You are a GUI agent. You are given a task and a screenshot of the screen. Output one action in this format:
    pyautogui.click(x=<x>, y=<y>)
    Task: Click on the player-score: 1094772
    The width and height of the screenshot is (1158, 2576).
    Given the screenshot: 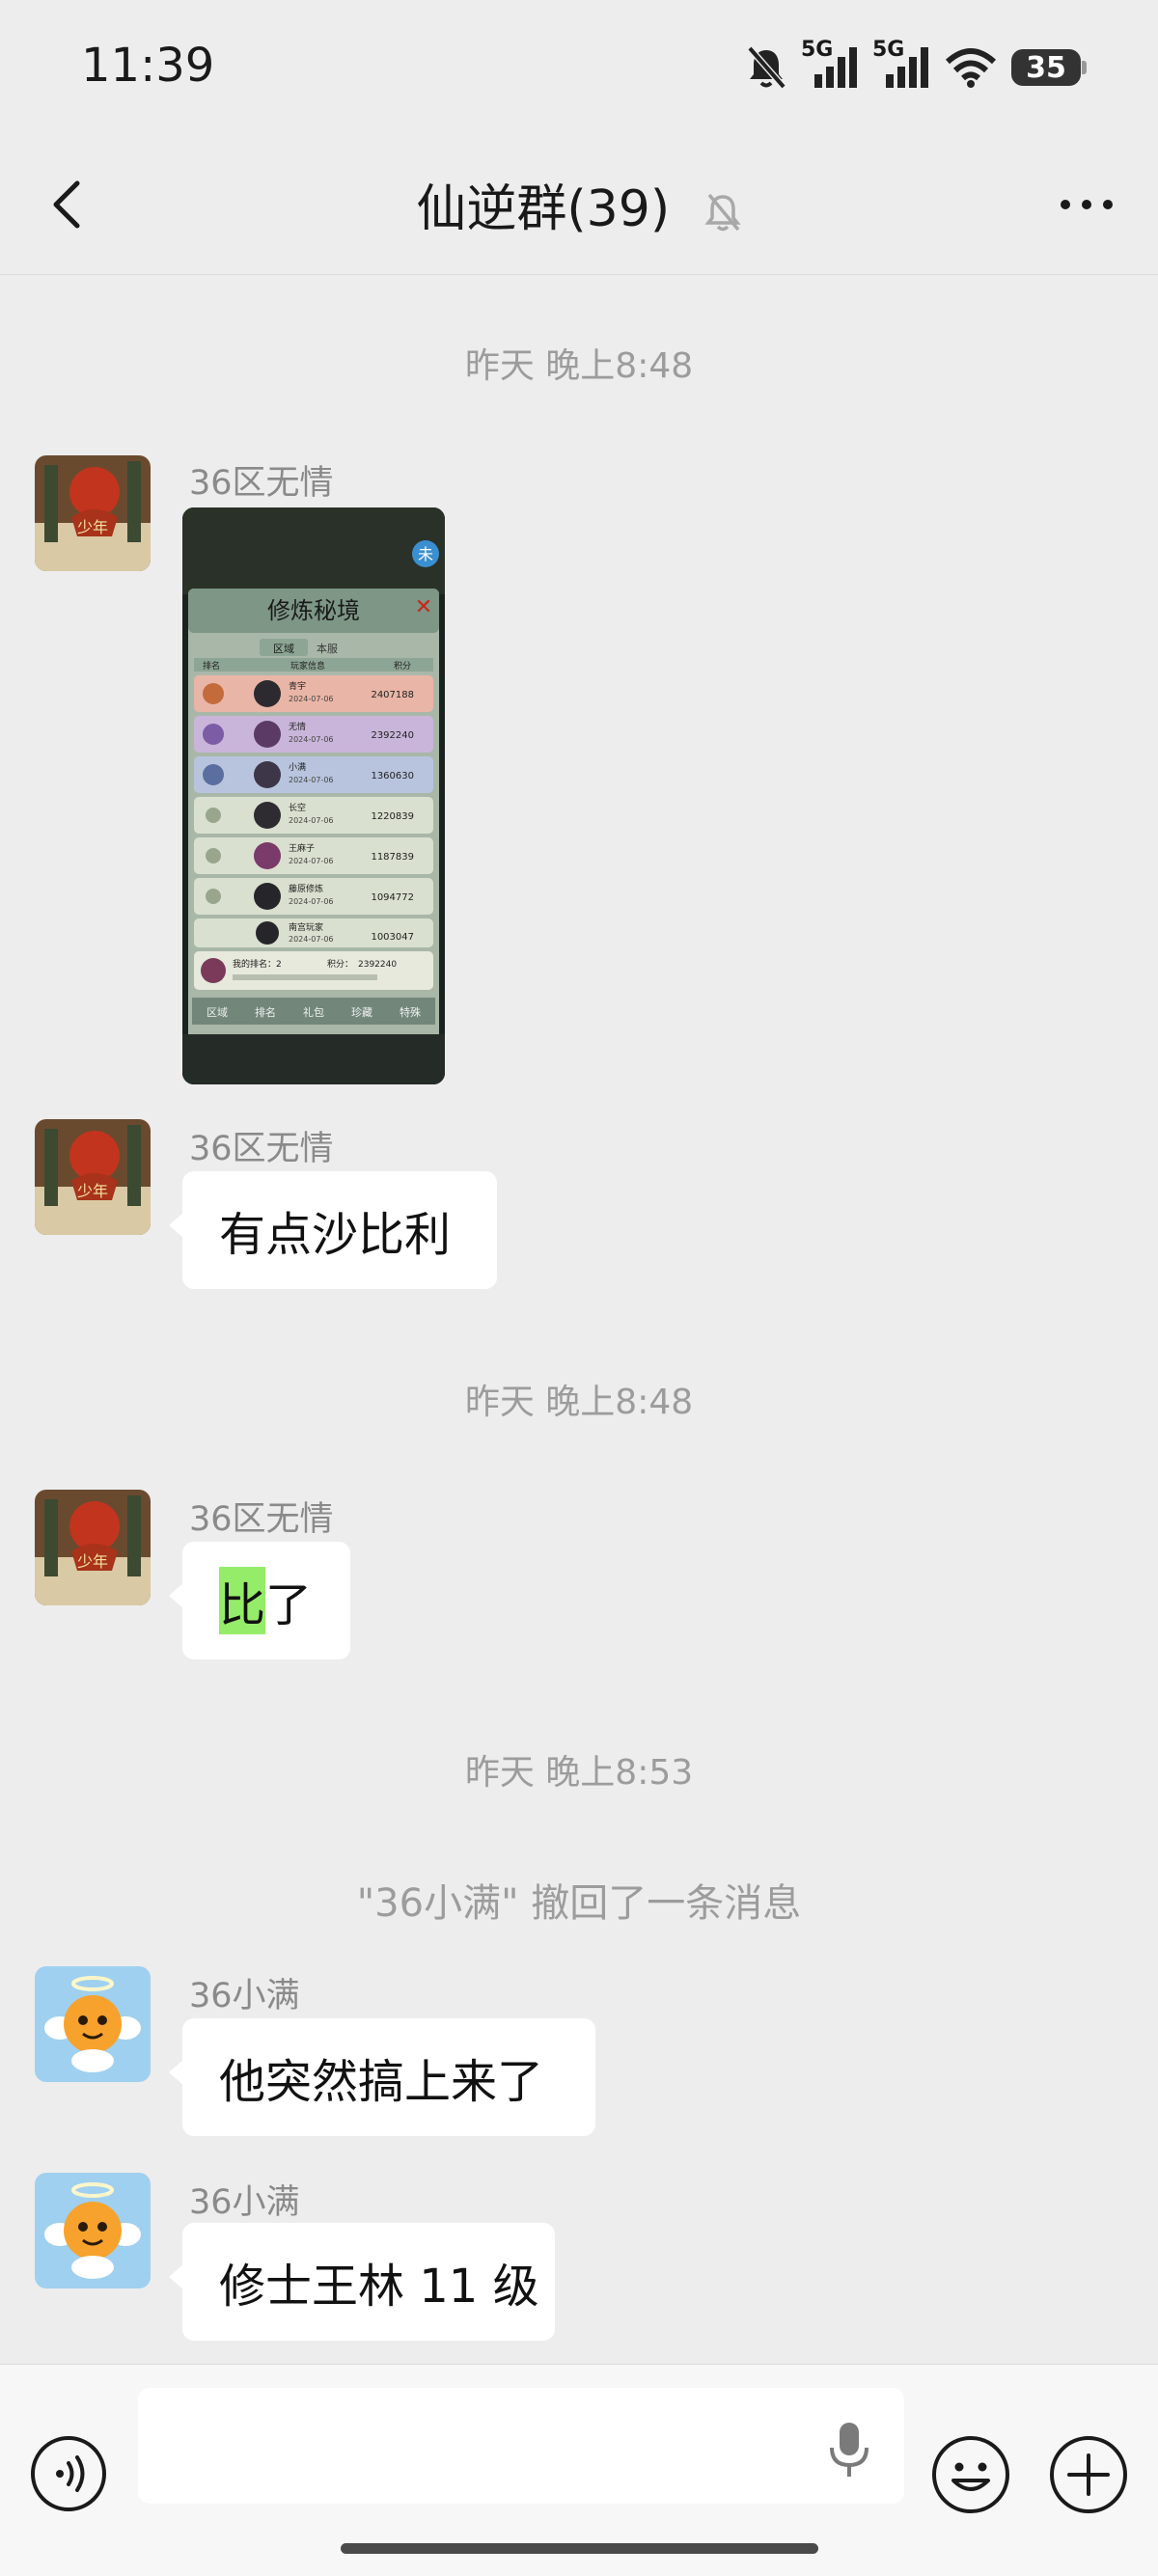 What is the action you would take?
    pyautogui.click(x=392, y=898)
    